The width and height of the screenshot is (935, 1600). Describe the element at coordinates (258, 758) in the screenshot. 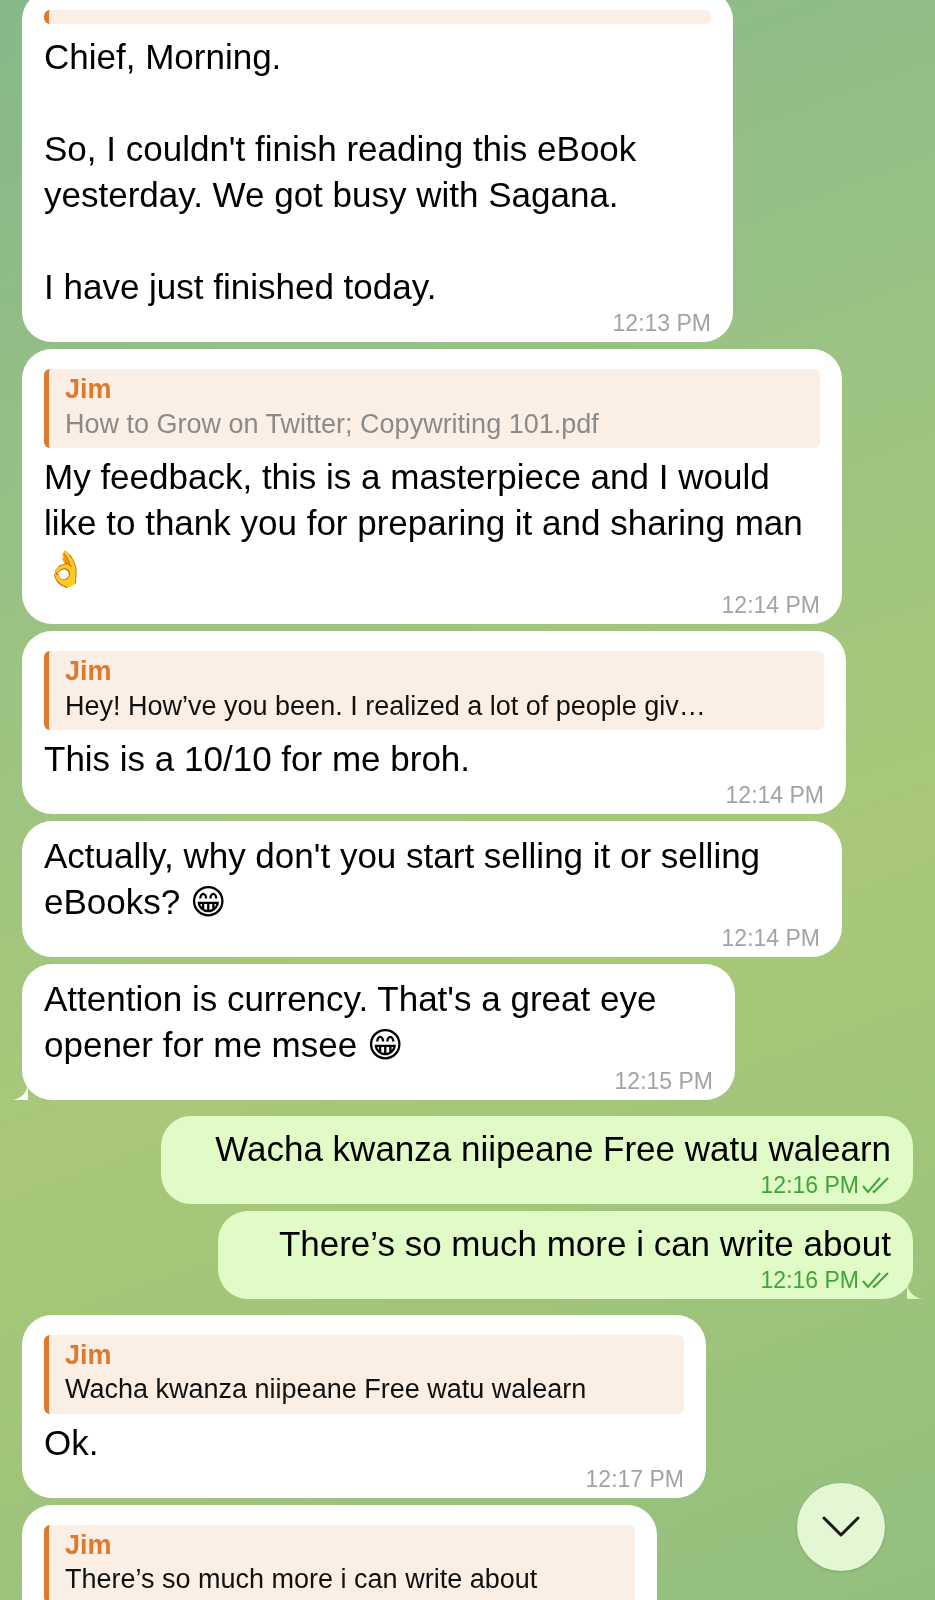

I see `message-text: This is a 10/10 for me broh.` at that location.